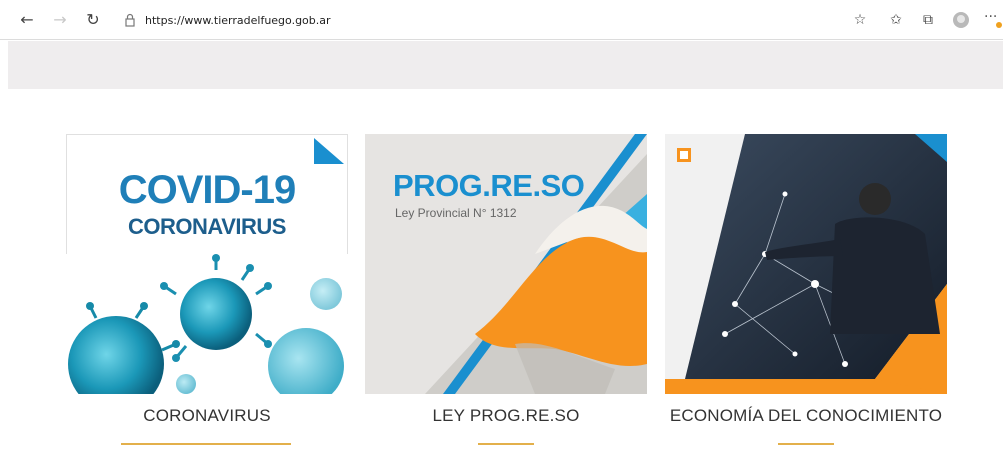 Image resolution: width=1003 pixels, height=454 pixels. I want to click on refresh-icon: ↻, so click(93, 20).